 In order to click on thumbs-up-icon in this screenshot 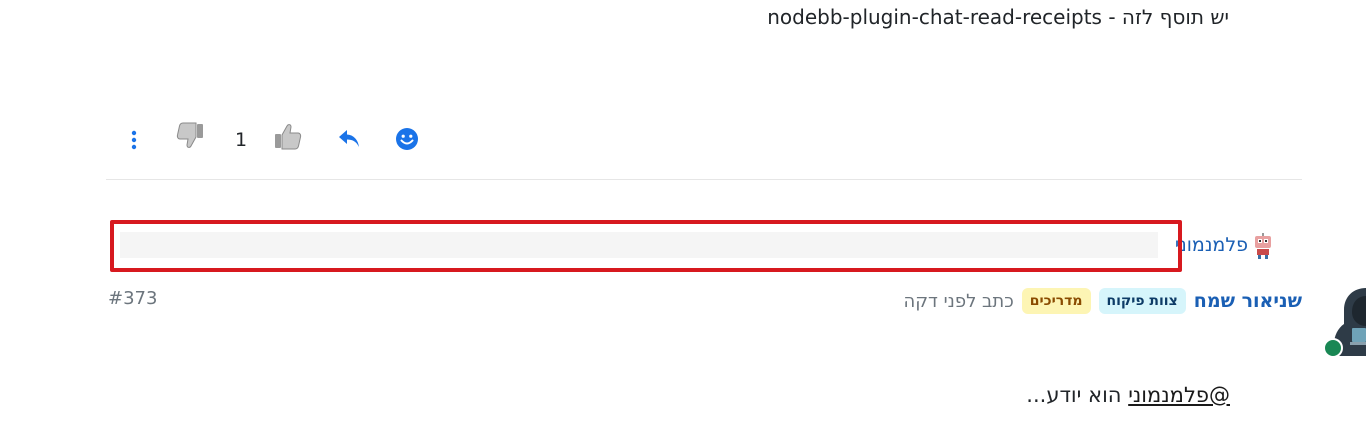, I will do `click(288, 137)`.